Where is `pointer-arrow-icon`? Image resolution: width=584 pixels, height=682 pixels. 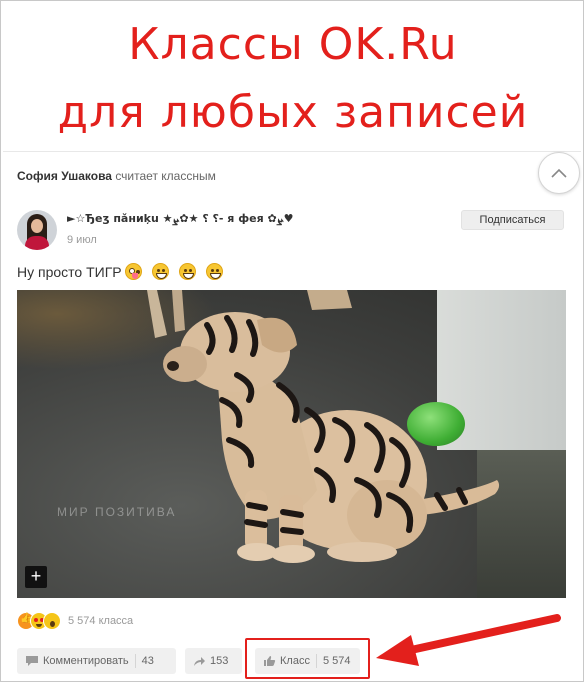
pointer-arrow-icon is located at coordinates (468, 640).